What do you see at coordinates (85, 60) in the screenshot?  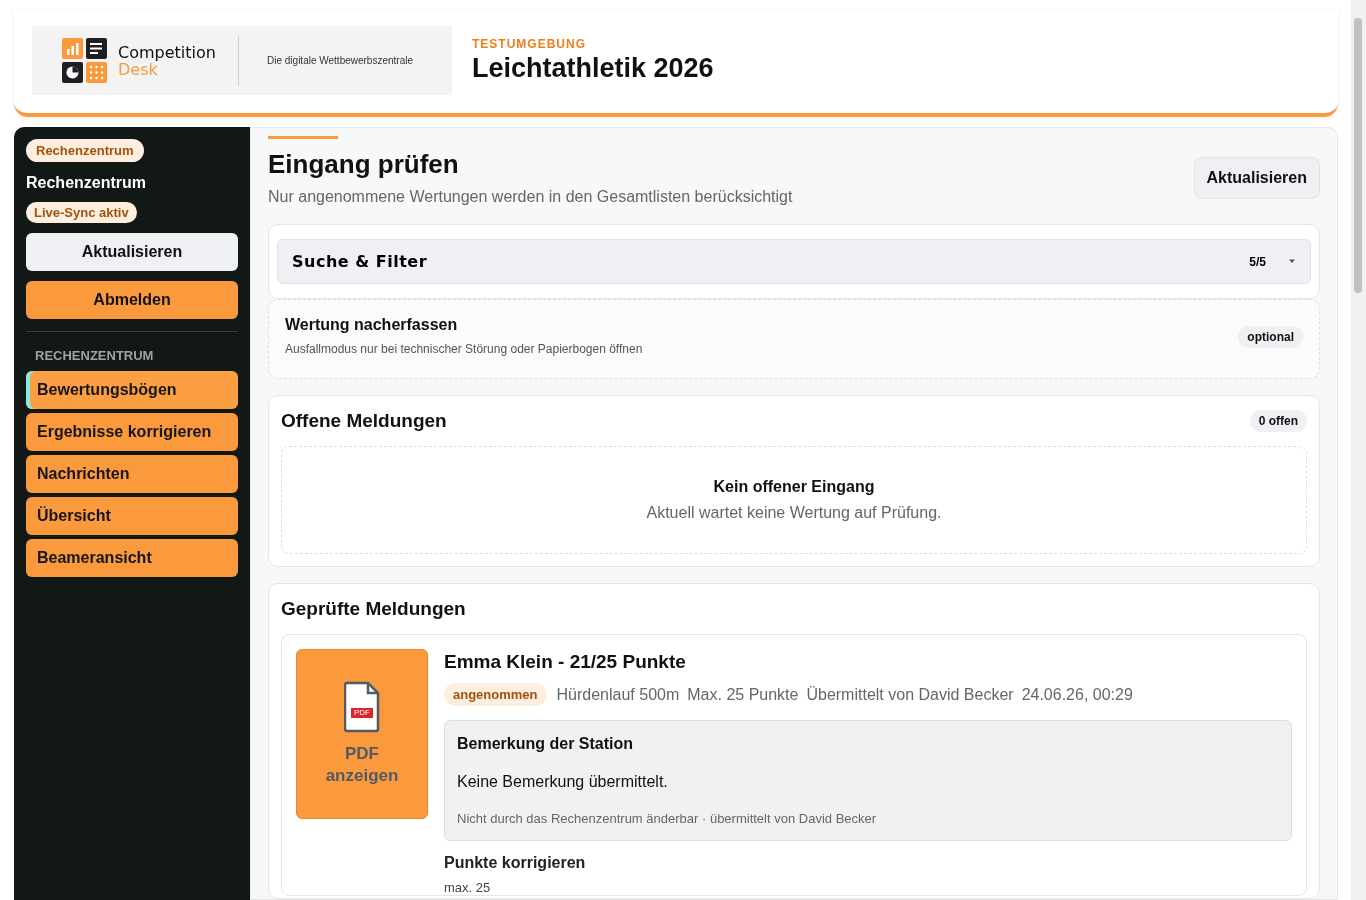 I see `logo-icon` at bounding box center [85, 60].